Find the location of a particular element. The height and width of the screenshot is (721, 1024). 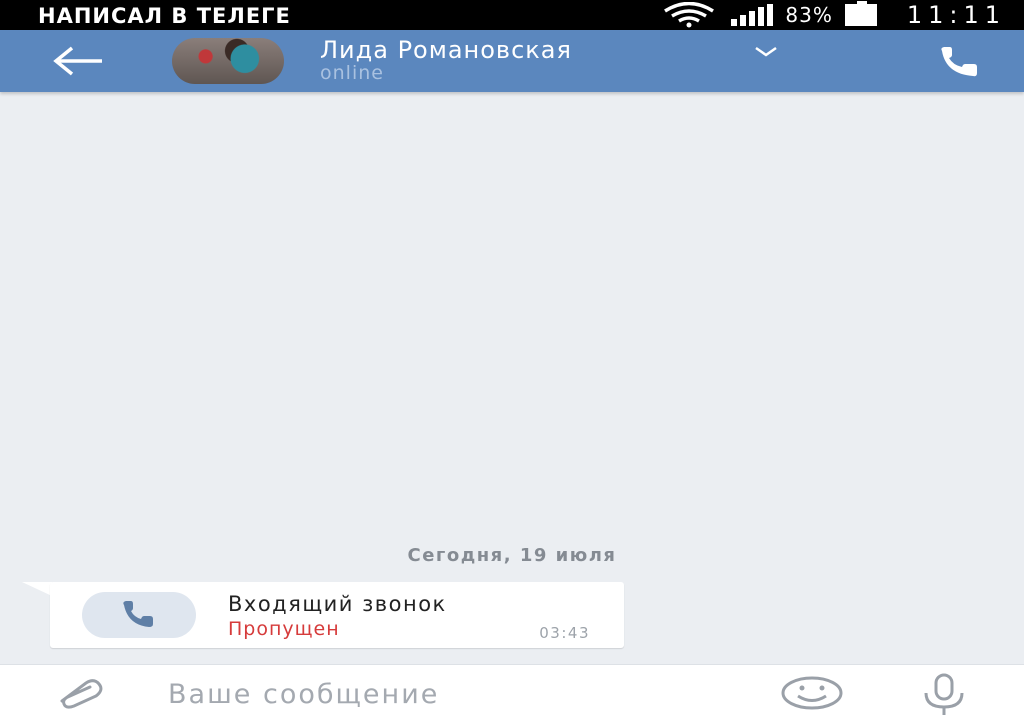

status-icons: 83% 11:11 is located at coordinates (832, 15).